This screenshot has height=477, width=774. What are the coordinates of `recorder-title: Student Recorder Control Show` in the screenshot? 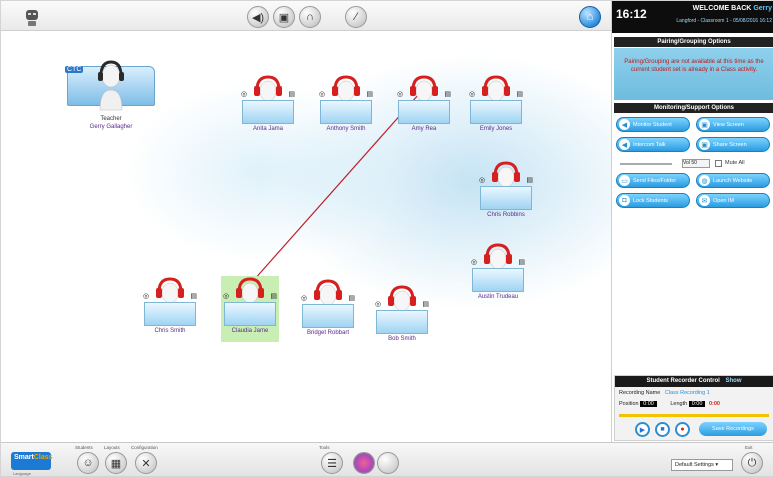 It's located at (694, 381).